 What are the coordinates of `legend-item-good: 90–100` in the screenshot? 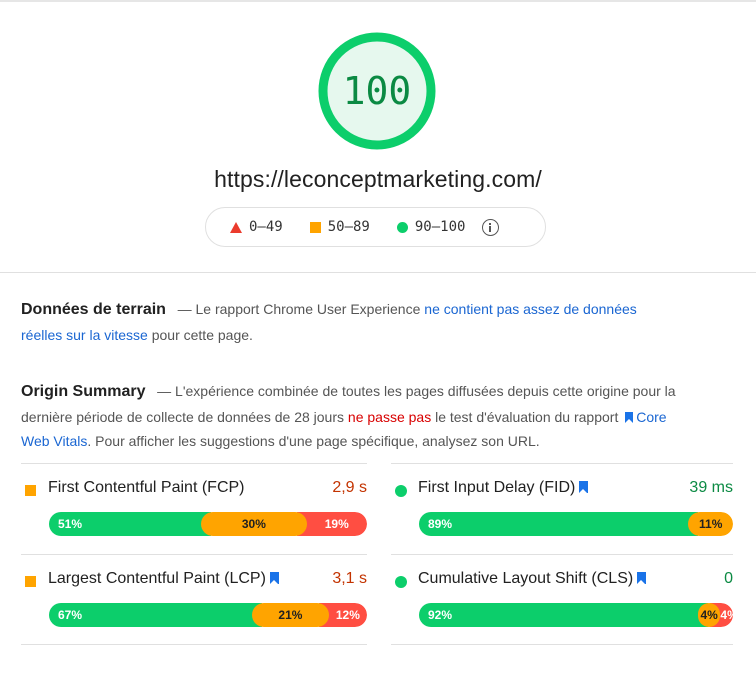 It's located at (431, 227).